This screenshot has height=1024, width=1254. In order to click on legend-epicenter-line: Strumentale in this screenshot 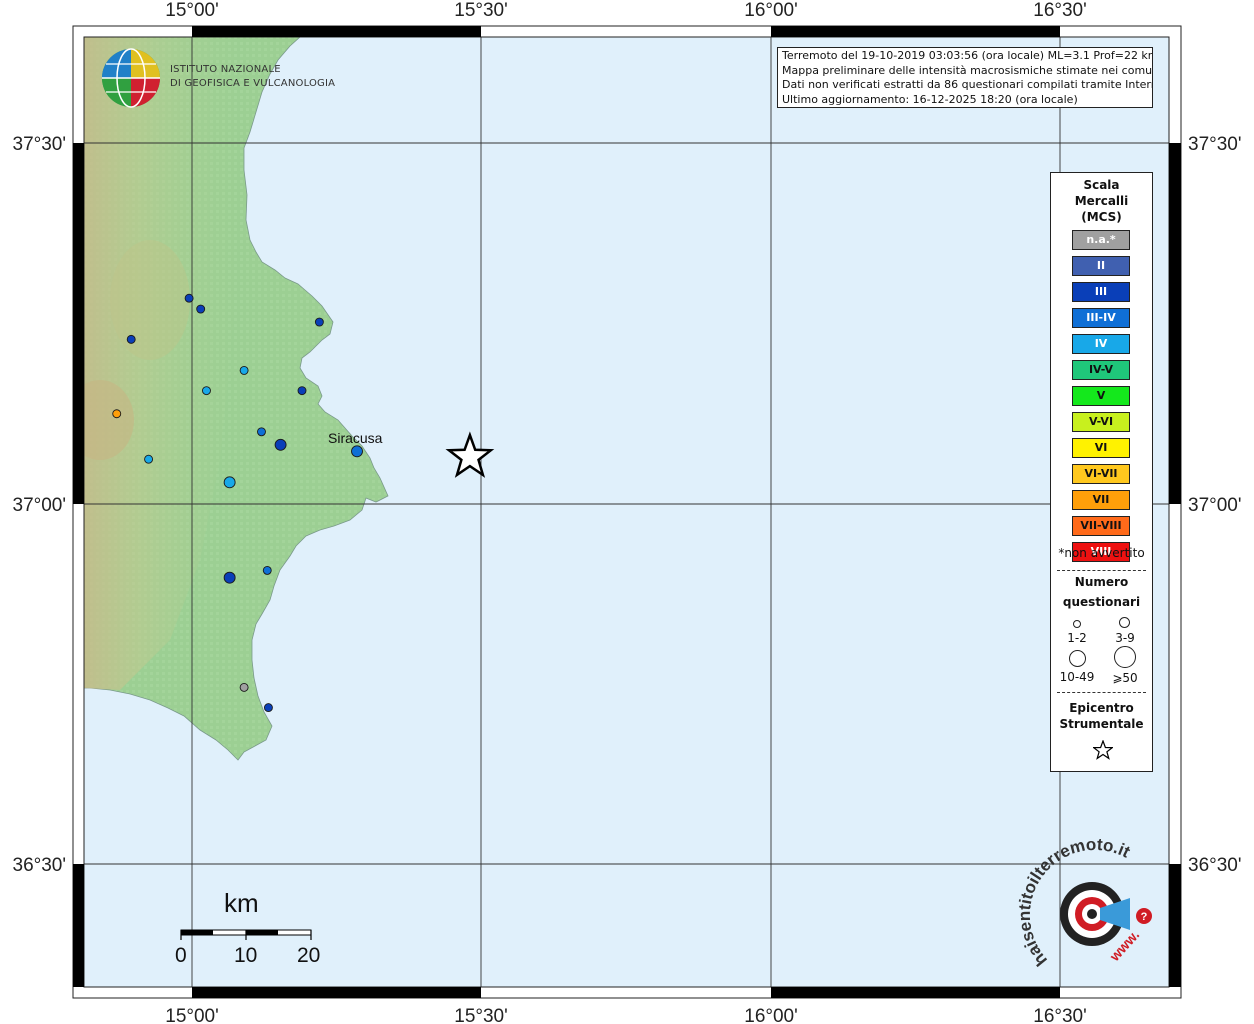, I will do `click(1101, 724)`.